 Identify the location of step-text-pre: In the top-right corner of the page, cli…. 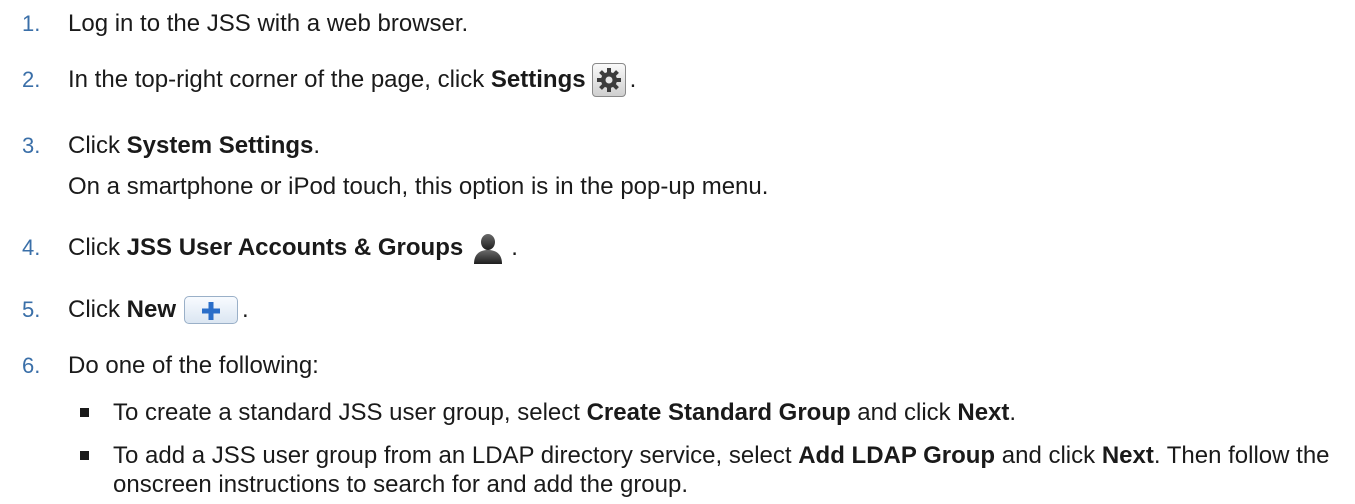
(279, 79).